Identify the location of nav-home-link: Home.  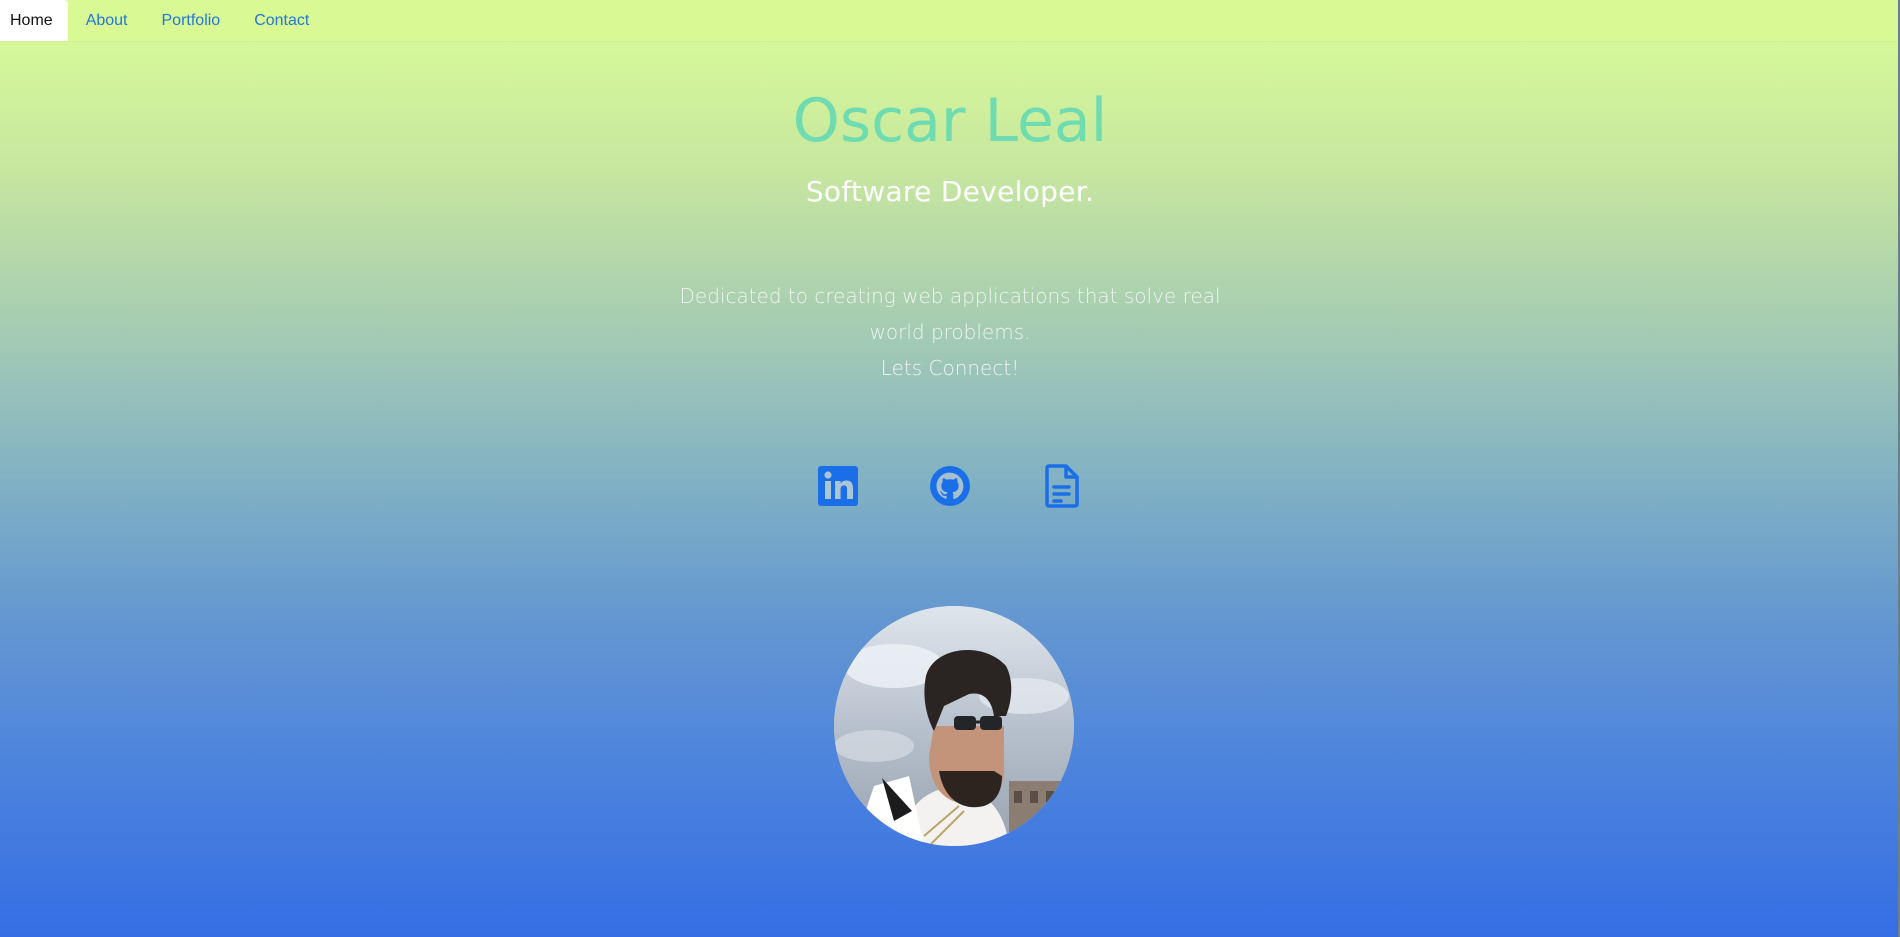
(34, 20).